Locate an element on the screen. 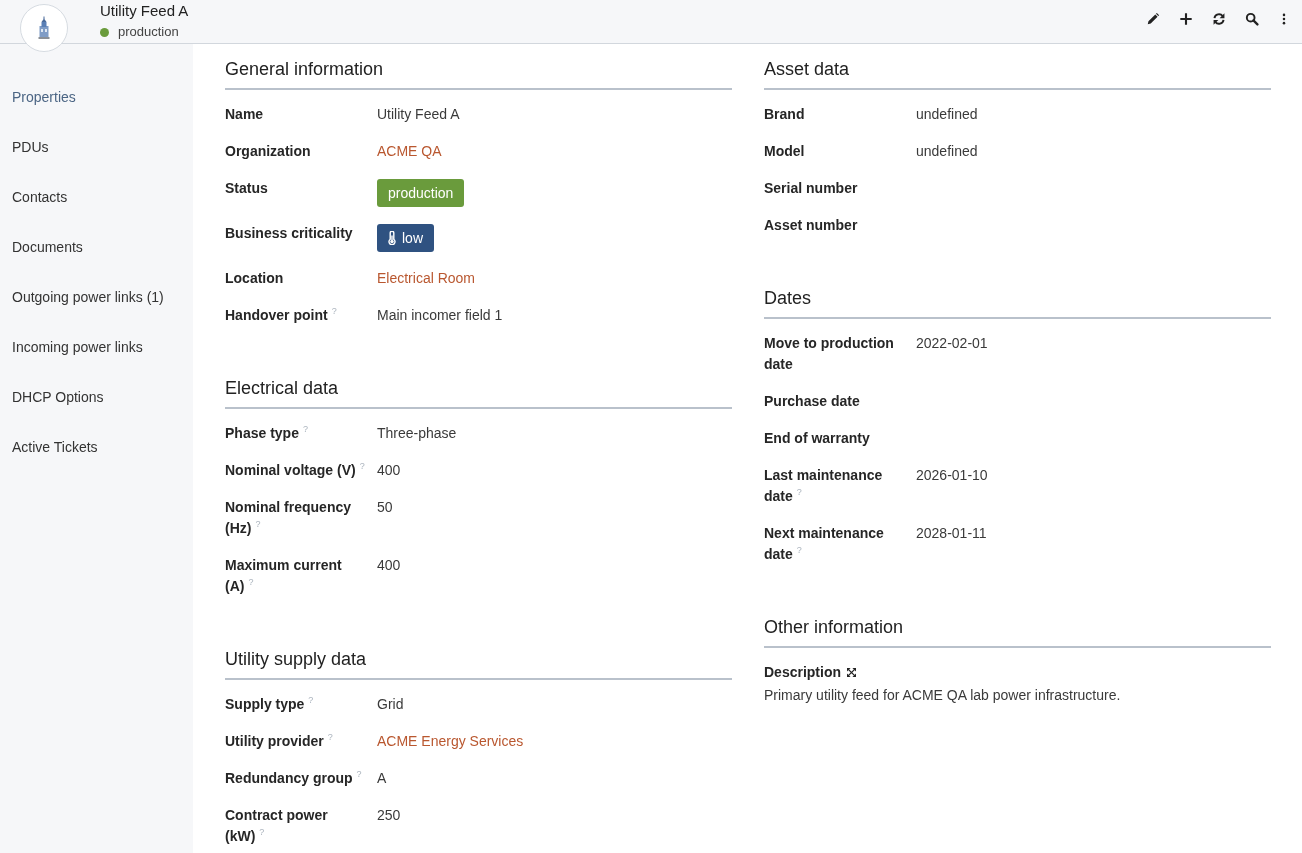 The width and height of the screenshot is (1302, 853). field-value: 2026-01-10 is located at coordinates (952, 475).